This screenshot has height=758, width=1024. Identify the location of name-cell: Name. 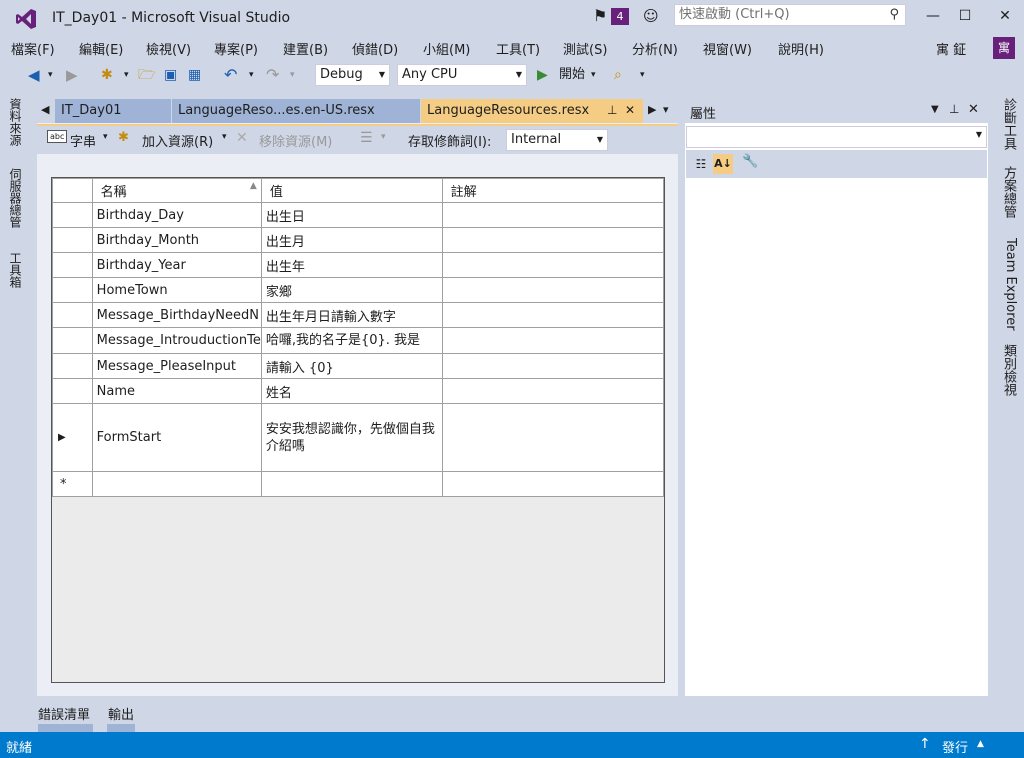
(176, 391).